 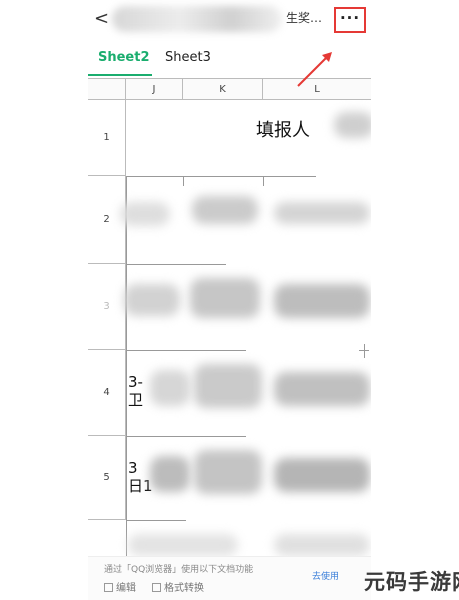 I want to click on cell-partial-text: 3-, so click(x=135, y=382).